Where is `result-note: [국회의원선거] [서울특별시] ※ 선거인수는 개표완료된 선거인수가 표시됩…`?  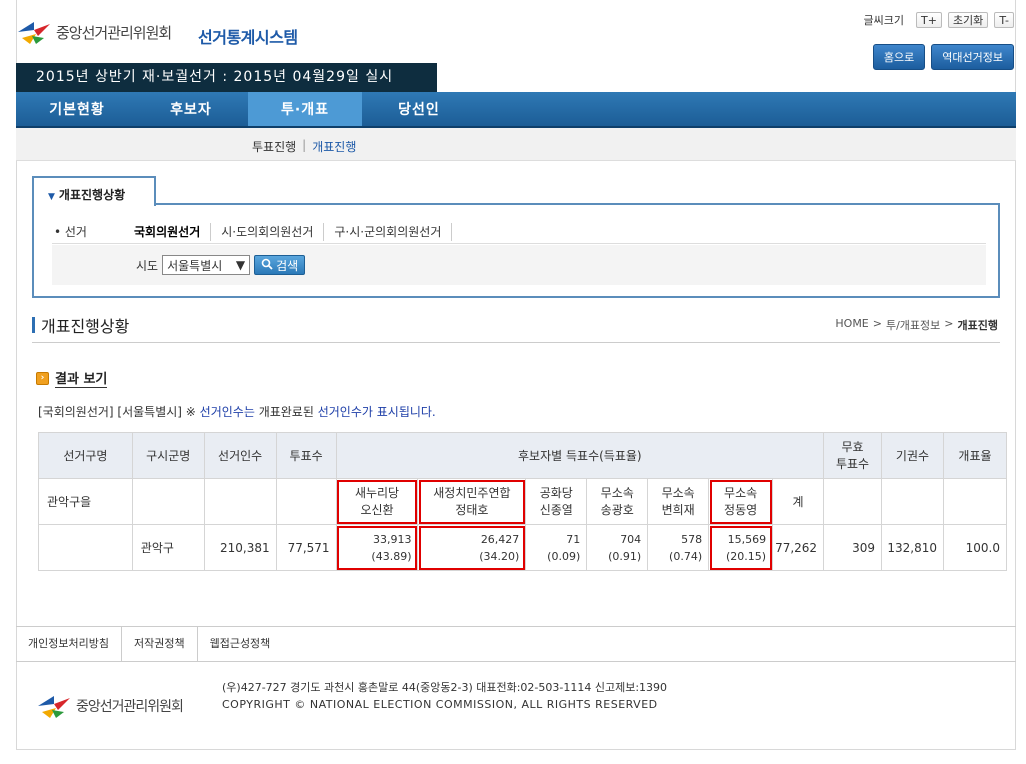 result-note: [국회의원선거] [서울특별시] ※ 선거인수는 개표완료된 선거인수가 표시됩… is located at coordinates (237, 411).